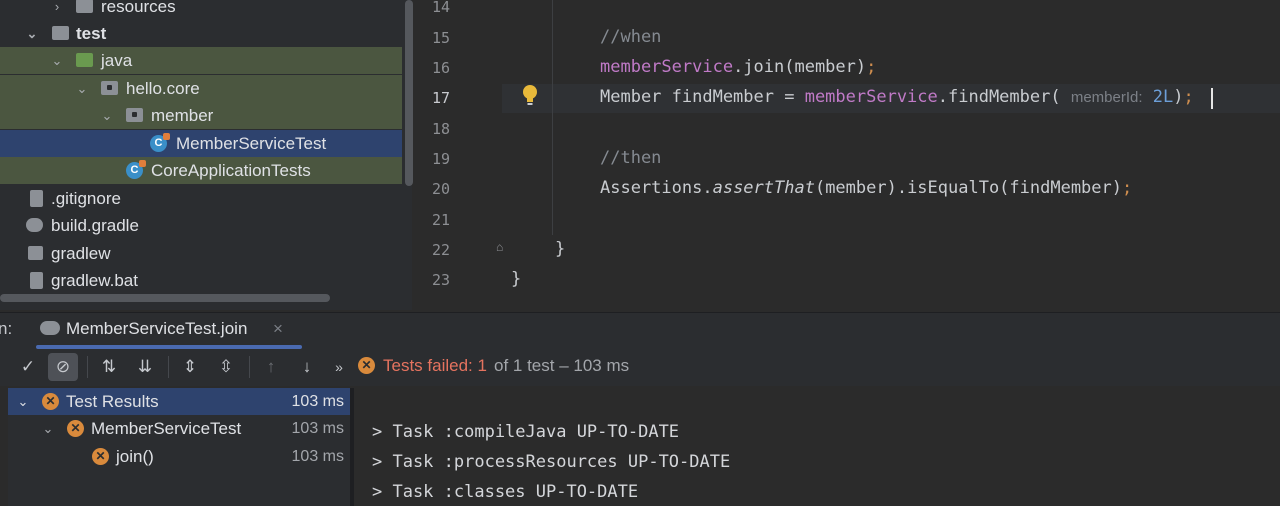  I want to click on result-row-test-results: ⌄ ✕ Test Results 103 ms, so click(179, 401).